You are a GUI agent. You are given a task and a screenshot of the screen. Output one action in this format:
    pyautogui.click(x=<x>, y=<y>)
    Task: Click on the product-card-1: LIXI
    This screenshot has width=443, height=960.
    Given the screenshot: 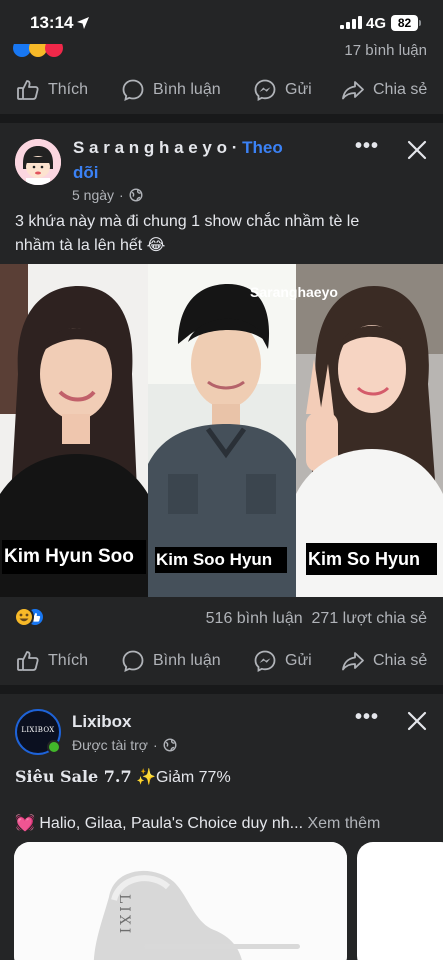 What is the action you would take?
    pyautogui.click(x=180, y=901)
    